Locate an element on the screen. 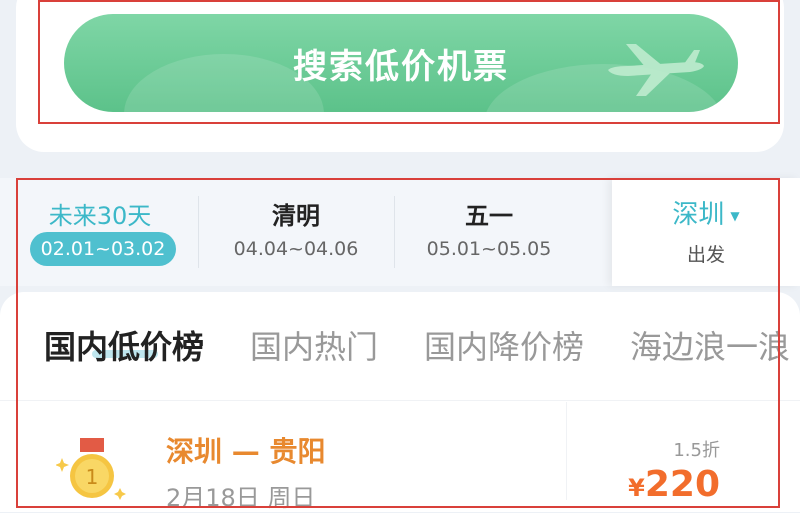 The height and width of the screenshot is (513, 800). price: ¥220 is located at coordinates (674, 484).